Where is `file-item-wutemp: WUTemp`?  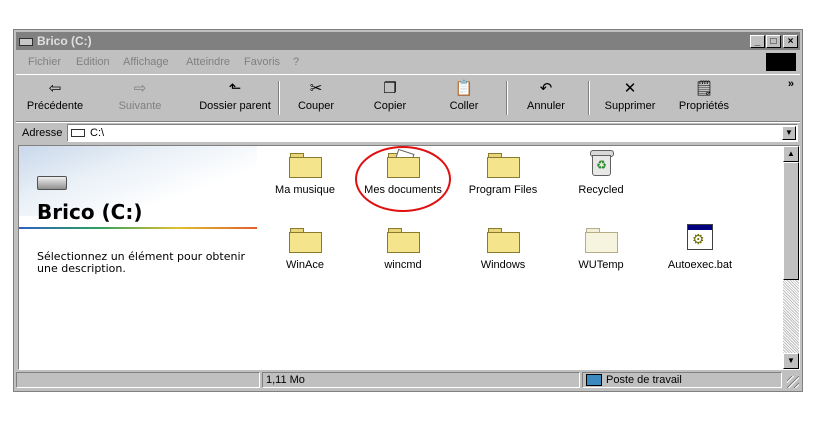 file-item-wutemp: WUTemp is located at coordinates (601, 254).